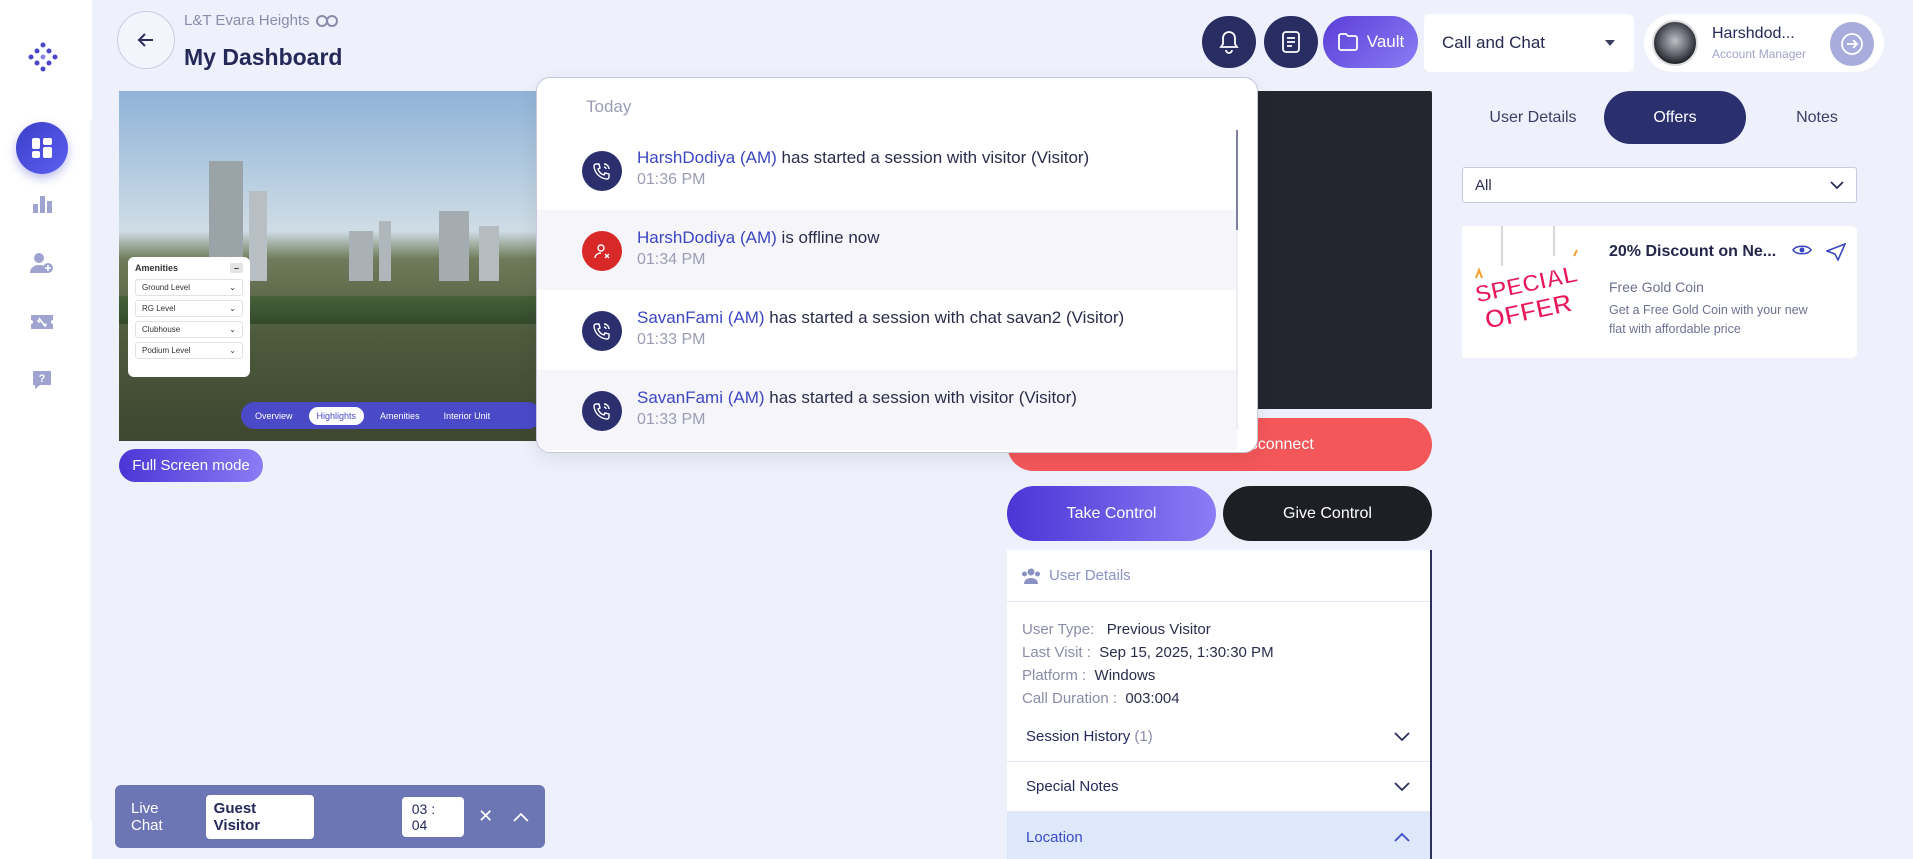 This screenshot has height=859, width=1913. Describe the element at coordinates (330, 816) in the screenshot. I see `live-chat-bar: Live Chat Guest Visitor 03 : 04 ✕` at that location.